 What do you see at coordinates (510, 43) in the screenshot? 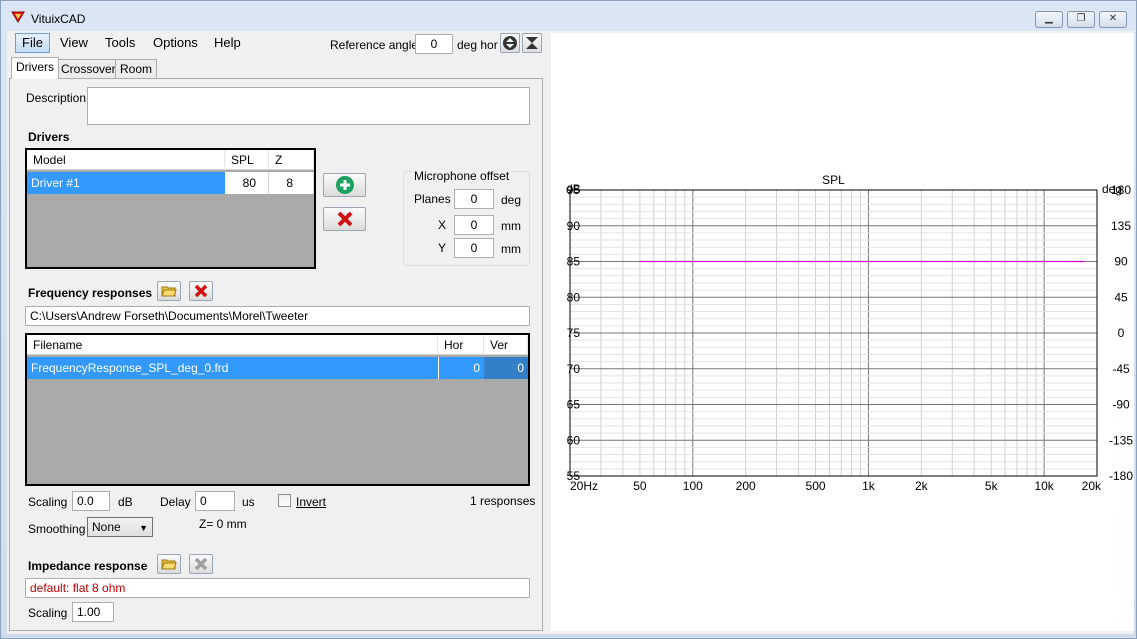
I see `angle-up-down-button` at bounding box center [510, 43].